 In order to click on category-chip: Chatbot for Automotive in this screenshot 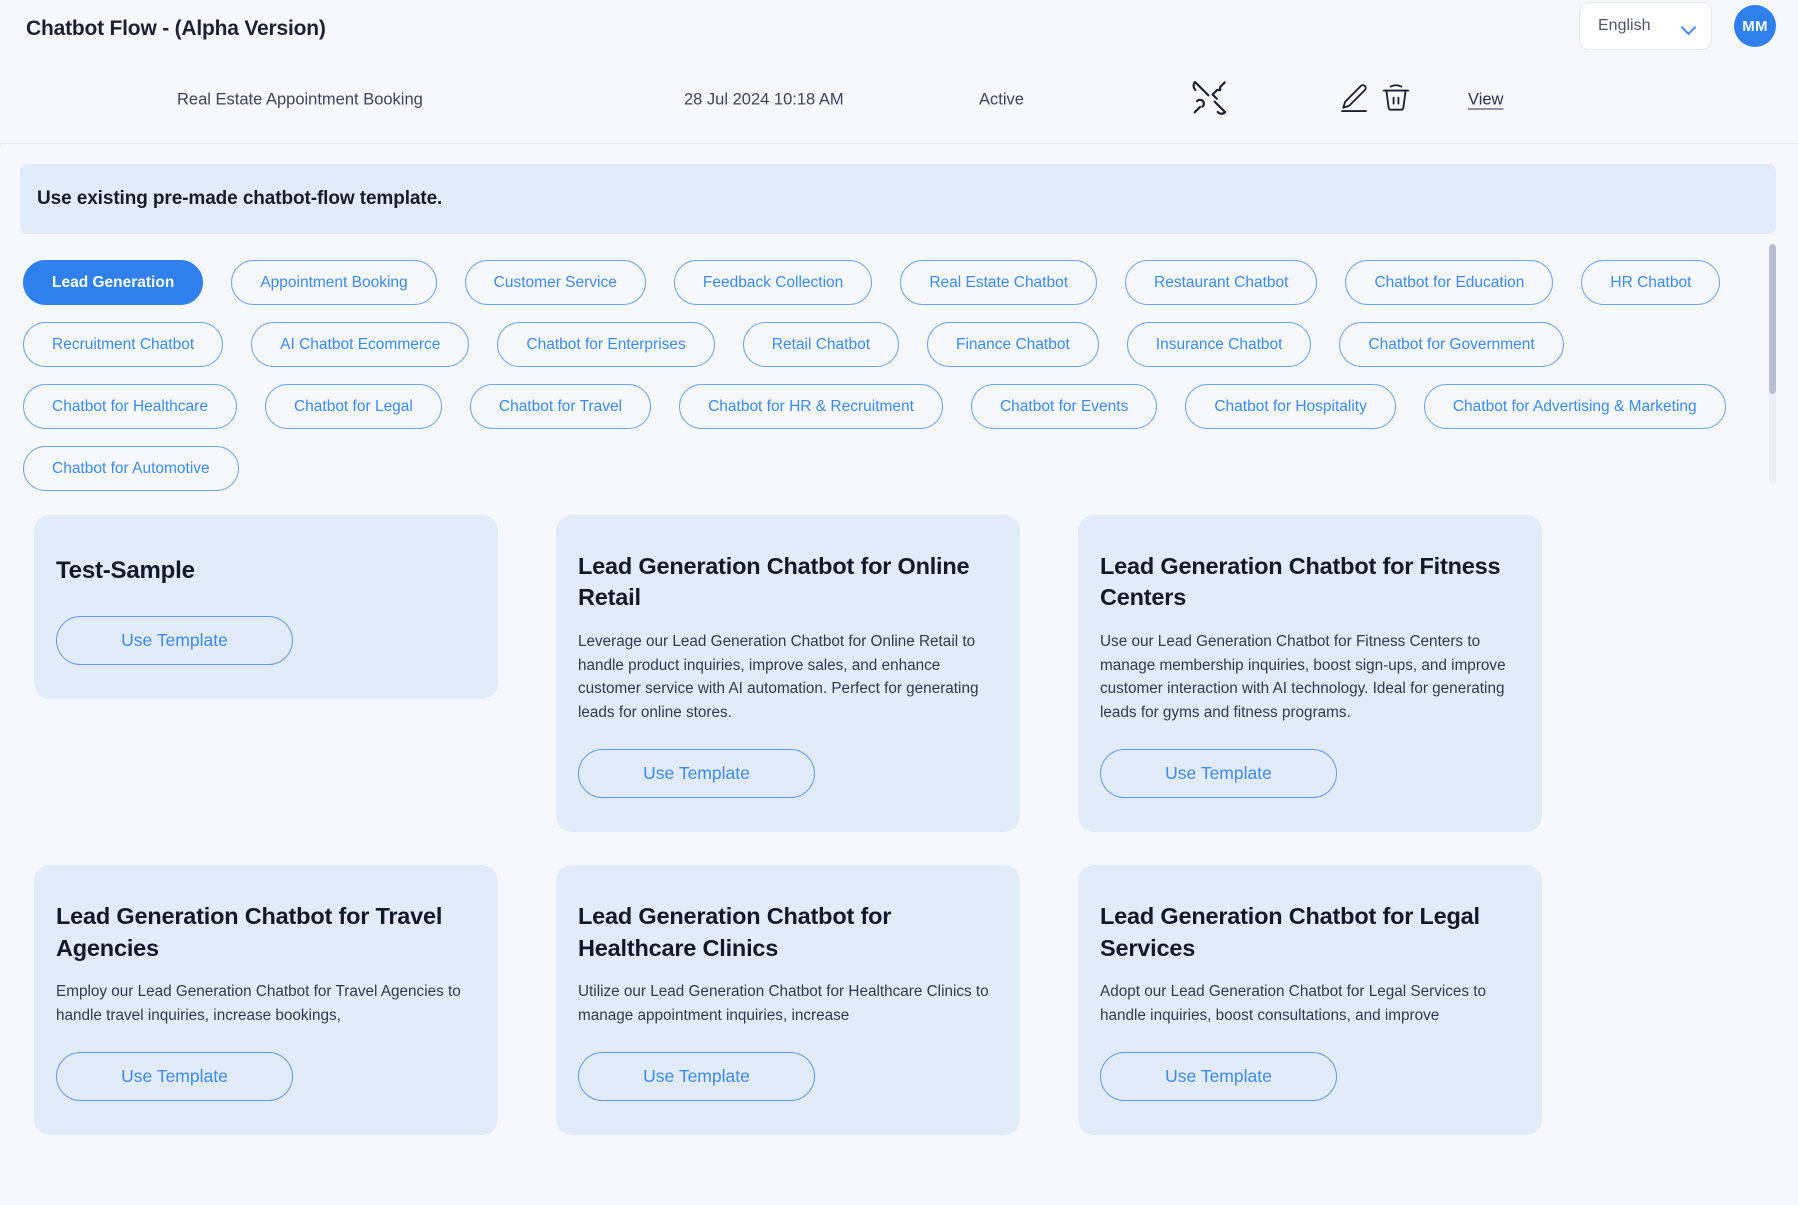, I will do `click(131, 468)`.